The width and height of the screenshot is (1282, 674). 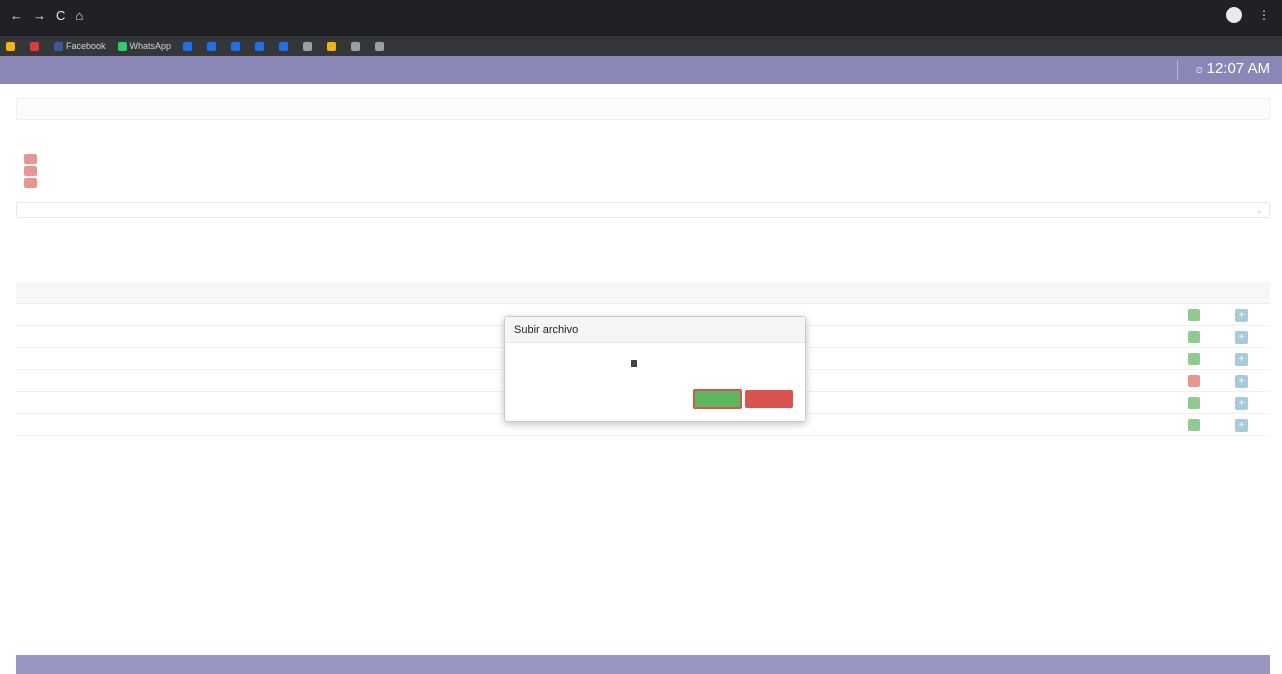 I want to click on forward-icon: →, so click(x=39, y=15).